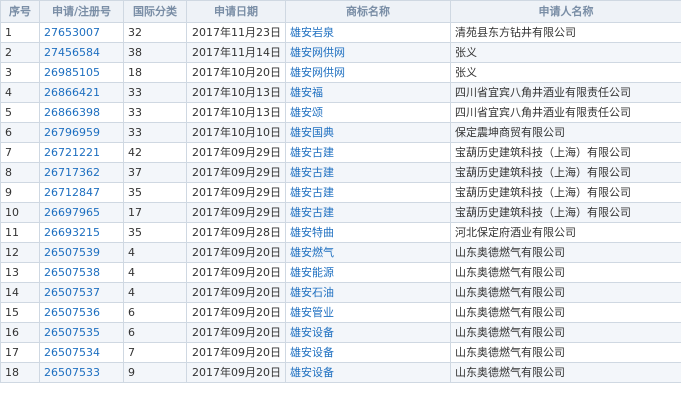 The image size is (681, 419). Describe the element at coordinates (155, 52) in the screenshot. I see `intl-class-cell: 38` at that location.